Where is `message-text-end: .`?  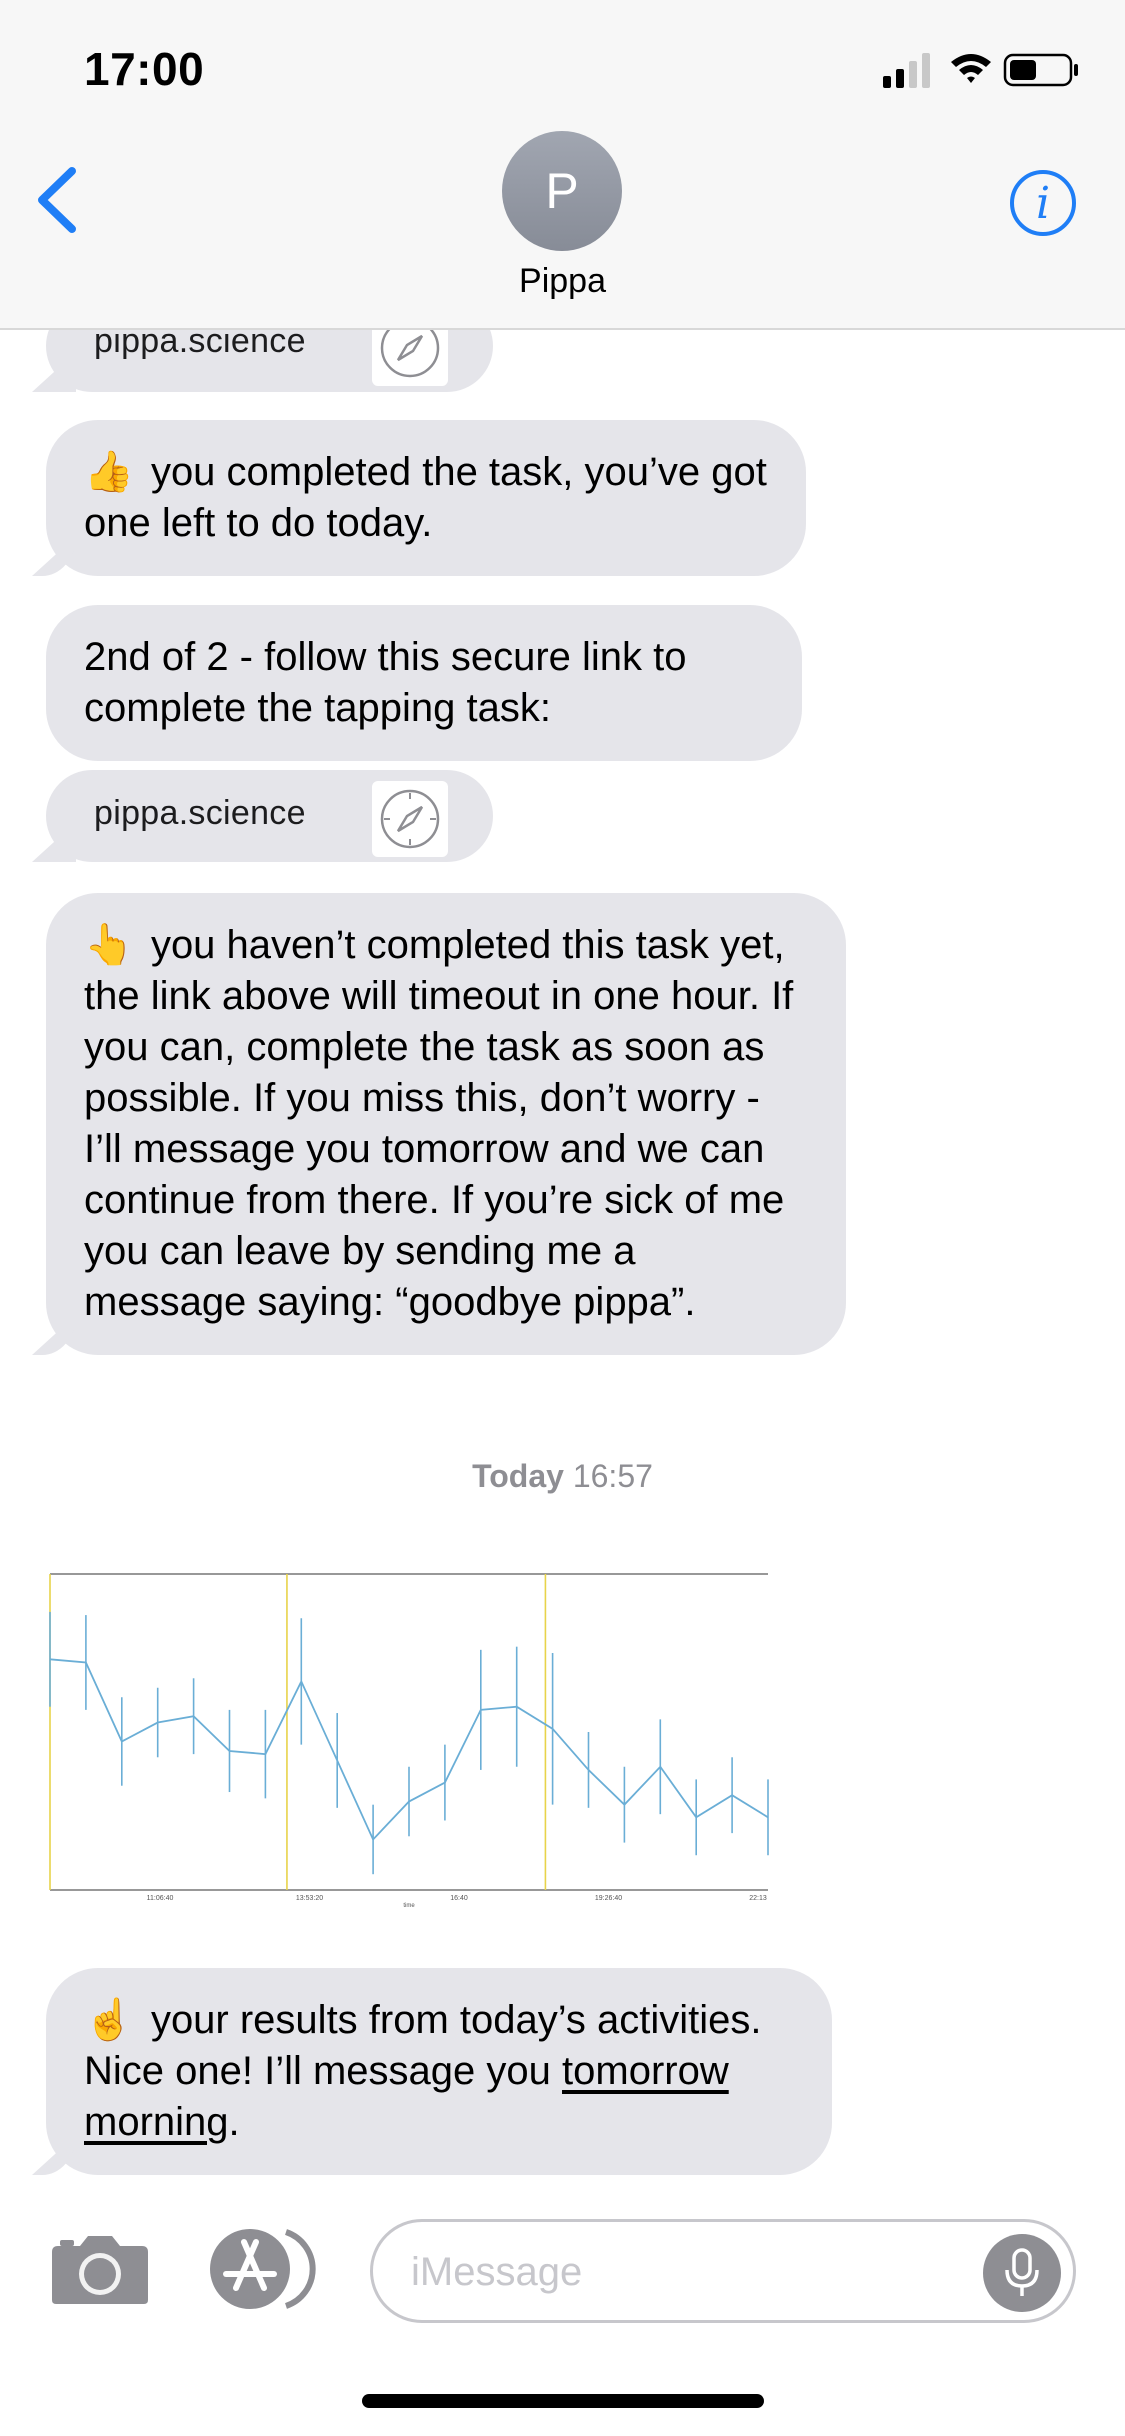
message-text-end: . is located at coordinates (234, 2122).